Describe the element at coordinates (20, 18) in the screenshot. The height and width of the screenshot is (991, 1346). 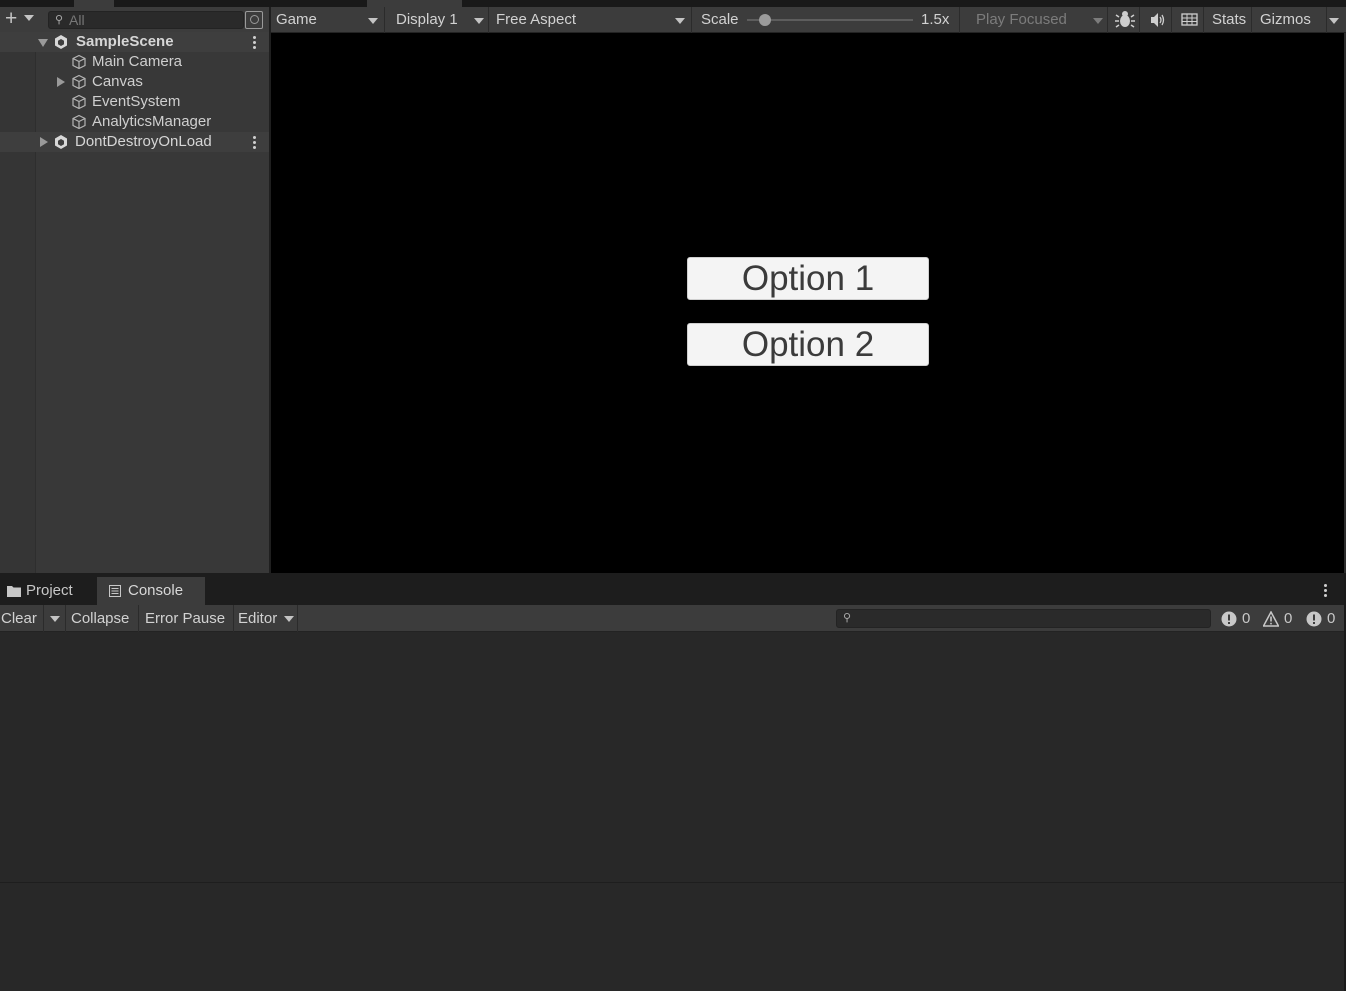
I see `create-object-button: +` at that location.